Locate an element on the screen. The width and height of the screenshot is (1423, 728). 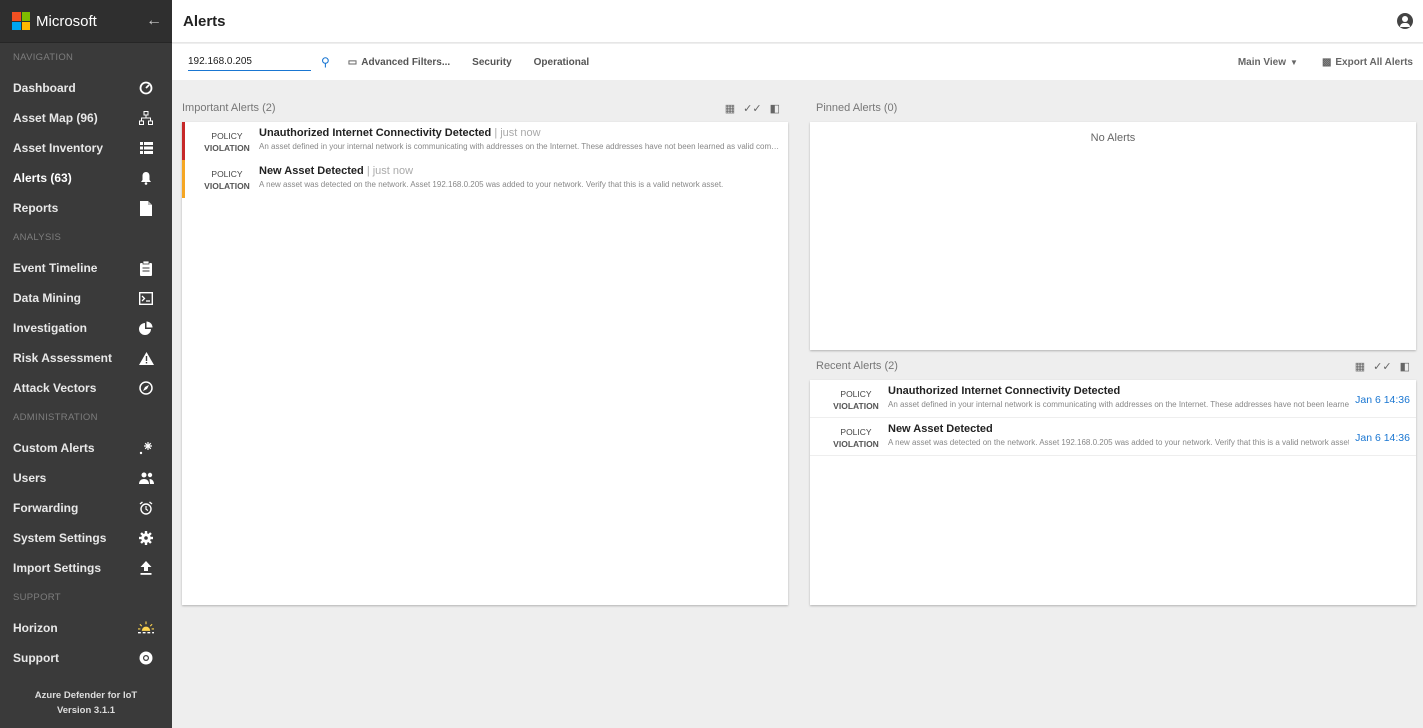
caret-down-icon: ▼ is located at coordinates (1294, 62).